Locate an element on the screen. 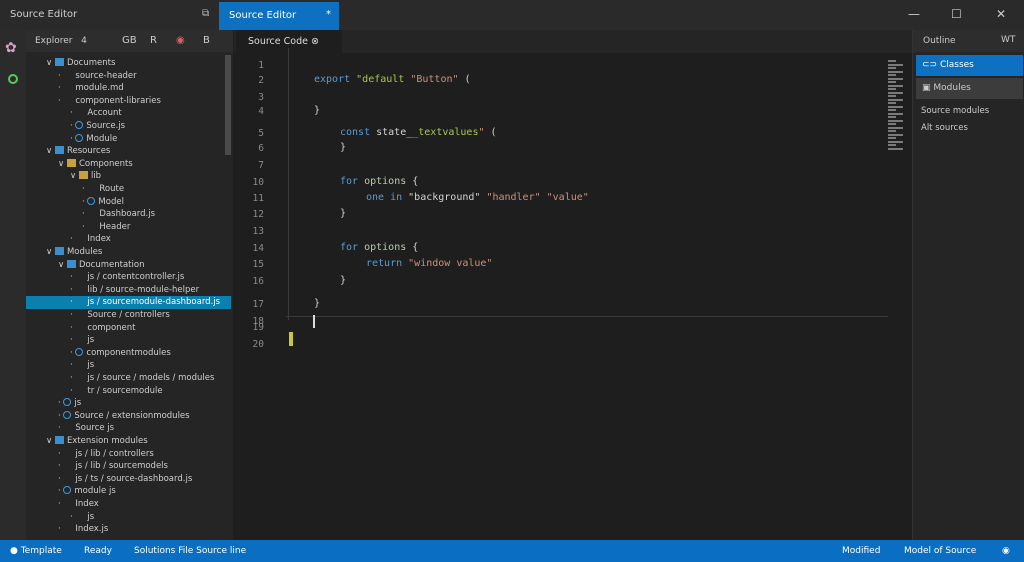  close-tab-icon: ⊗ is located at coordinates (315, 41).